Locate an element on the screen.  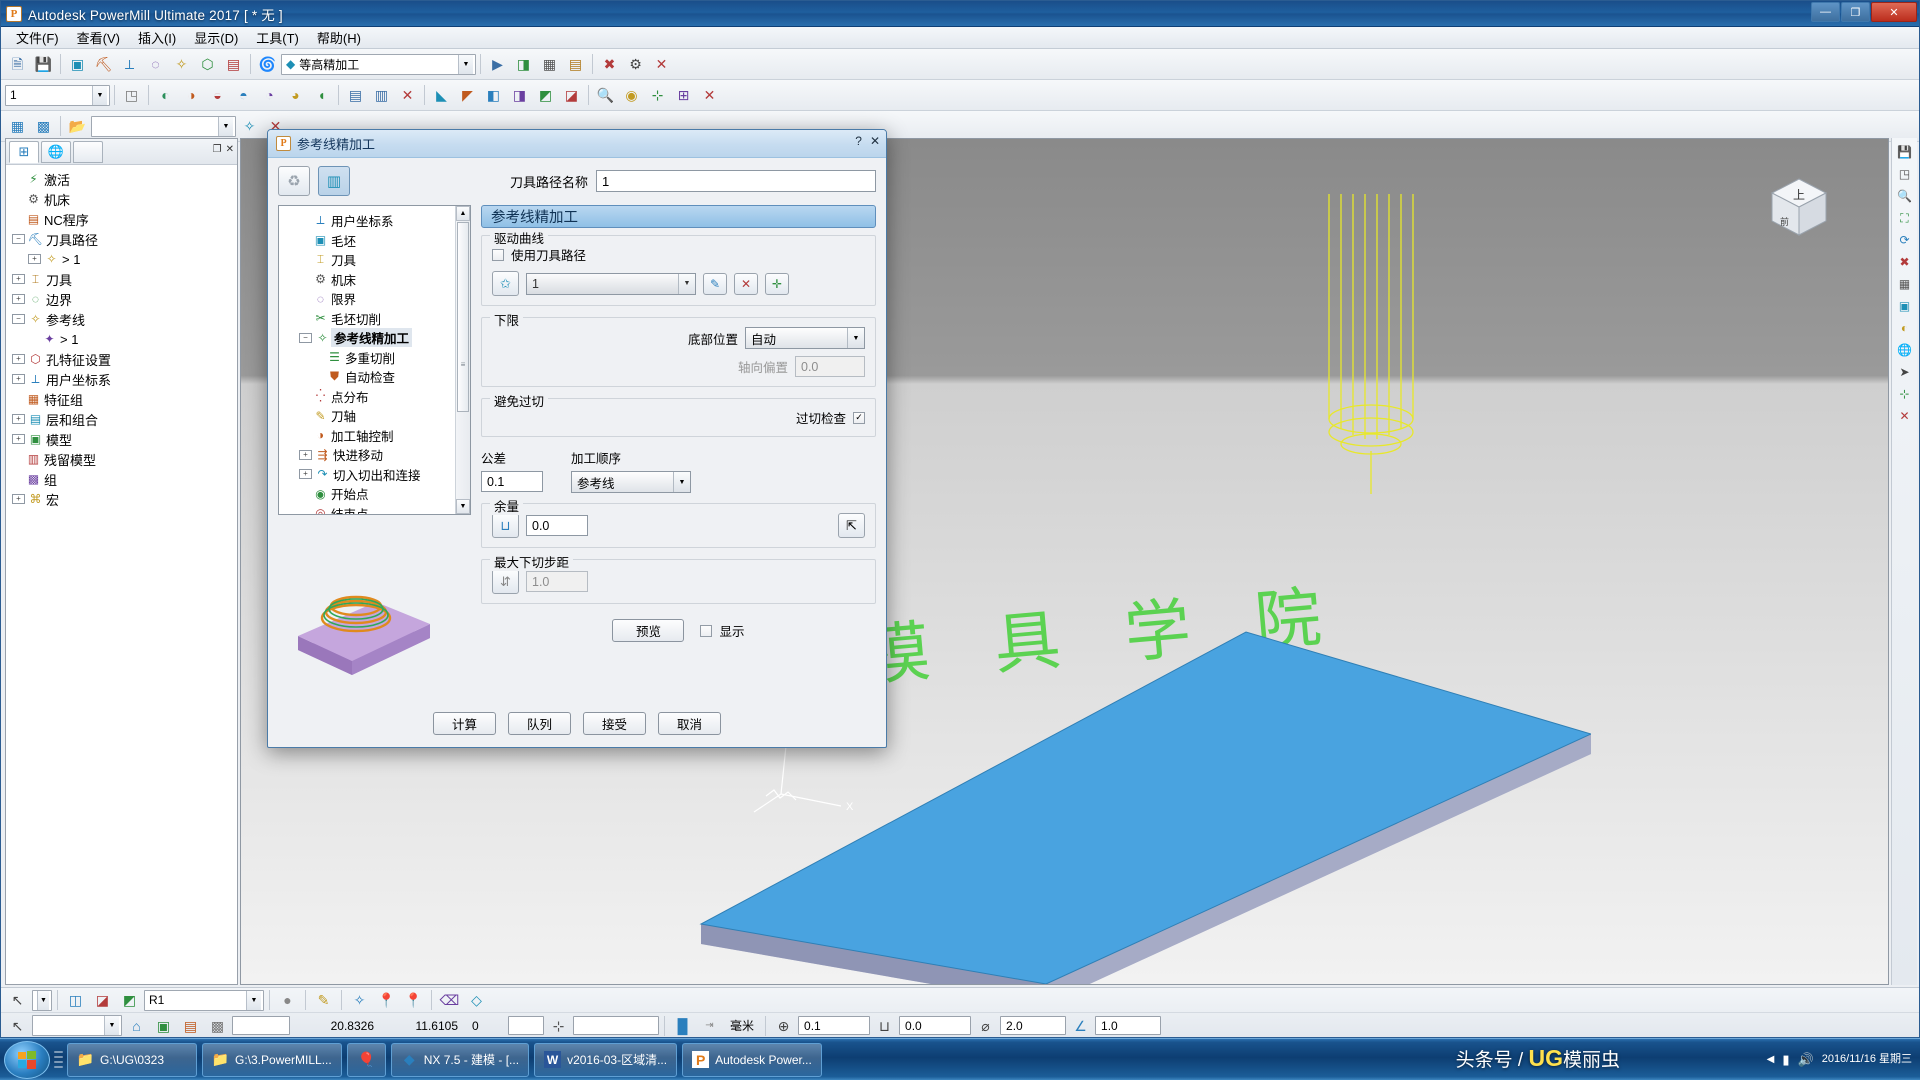
strategy-icon: ▥ is located at coordinates (334, 181).